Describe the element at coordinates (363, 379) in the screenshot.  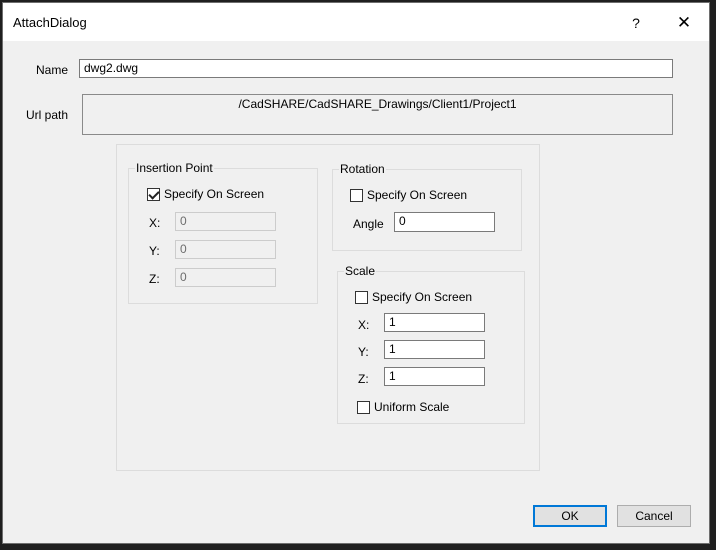
I see `scale-z-label: Z:` at that location.